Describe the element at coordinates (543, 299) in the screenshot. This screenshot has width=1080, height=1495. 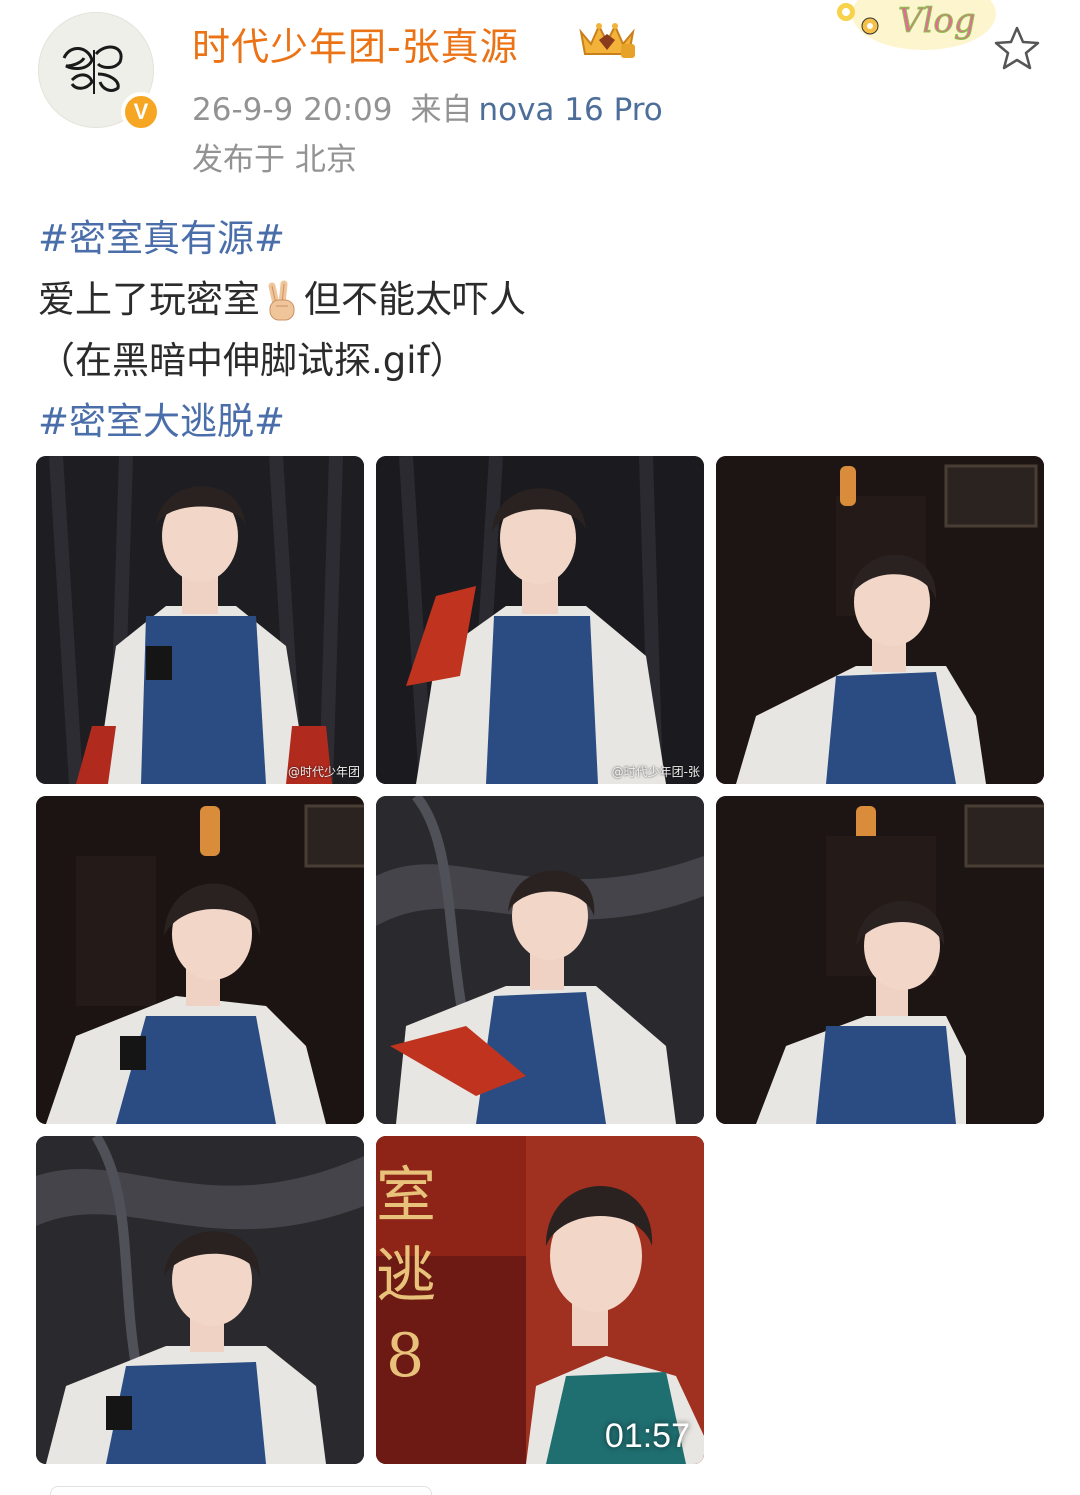
I see `post-text-line: 爱上了玩密室 但不能太吓人` at that location.